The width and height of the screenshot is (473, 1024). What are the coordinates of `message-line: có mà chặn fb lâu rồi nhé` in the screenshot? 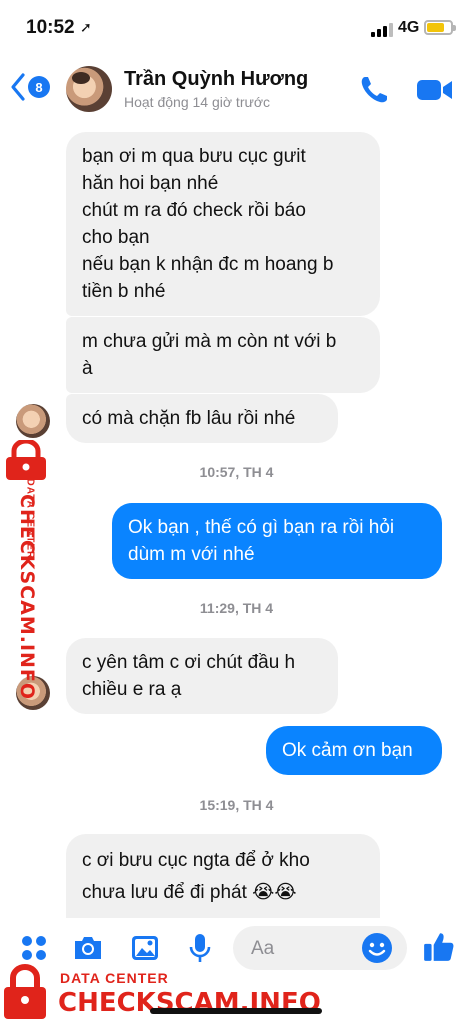 It's located at (189, 418).